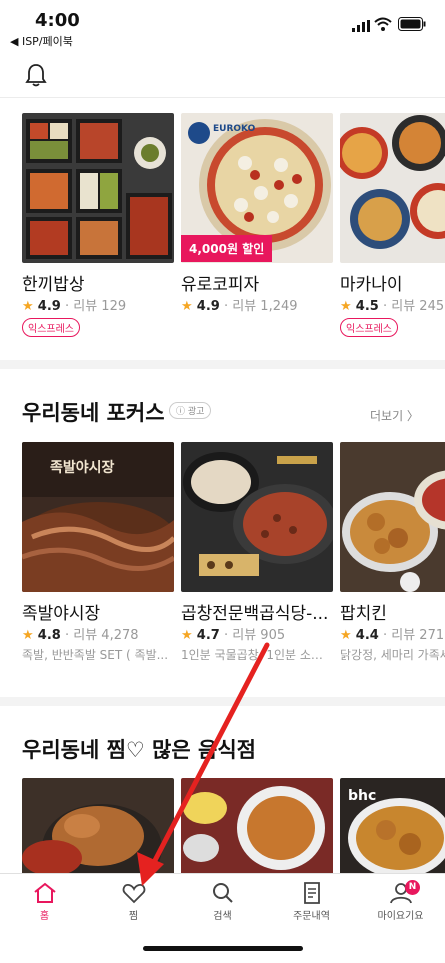 This screenshot has width=445, height=963. I want to click on more-link: 더보기 〉, so click(394, 415).